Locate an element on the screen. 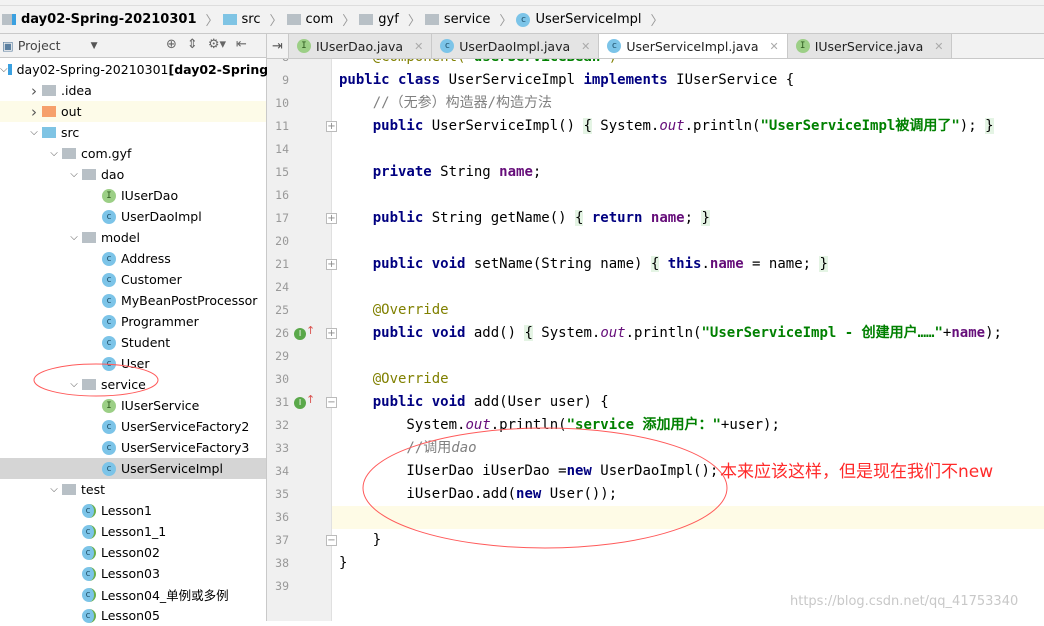 This screenshot has height=626, width=1044. code-line: iUserDao.add(new User()); is located at coordinates (478, 494).